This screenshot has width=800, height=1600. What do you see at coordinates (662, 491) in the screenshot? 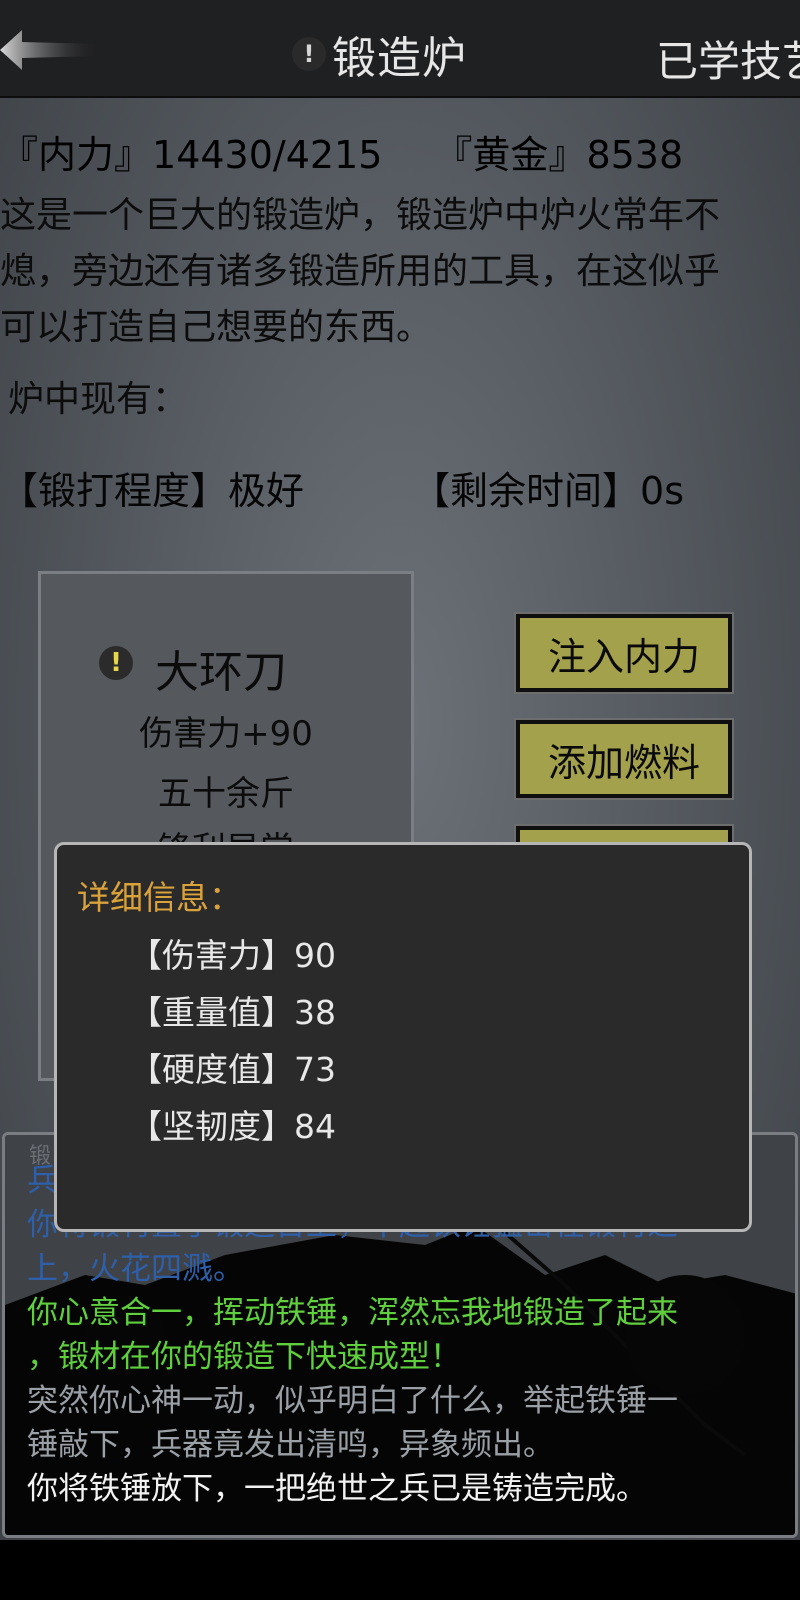
I see `remaining-time-value: 0s` at bounding box center [662, 491].